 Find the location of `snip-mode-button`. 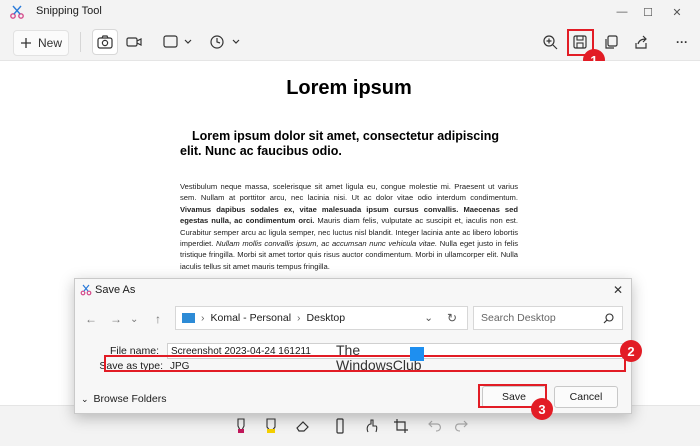

snip-mode-button is located at coordinates (105, 42).